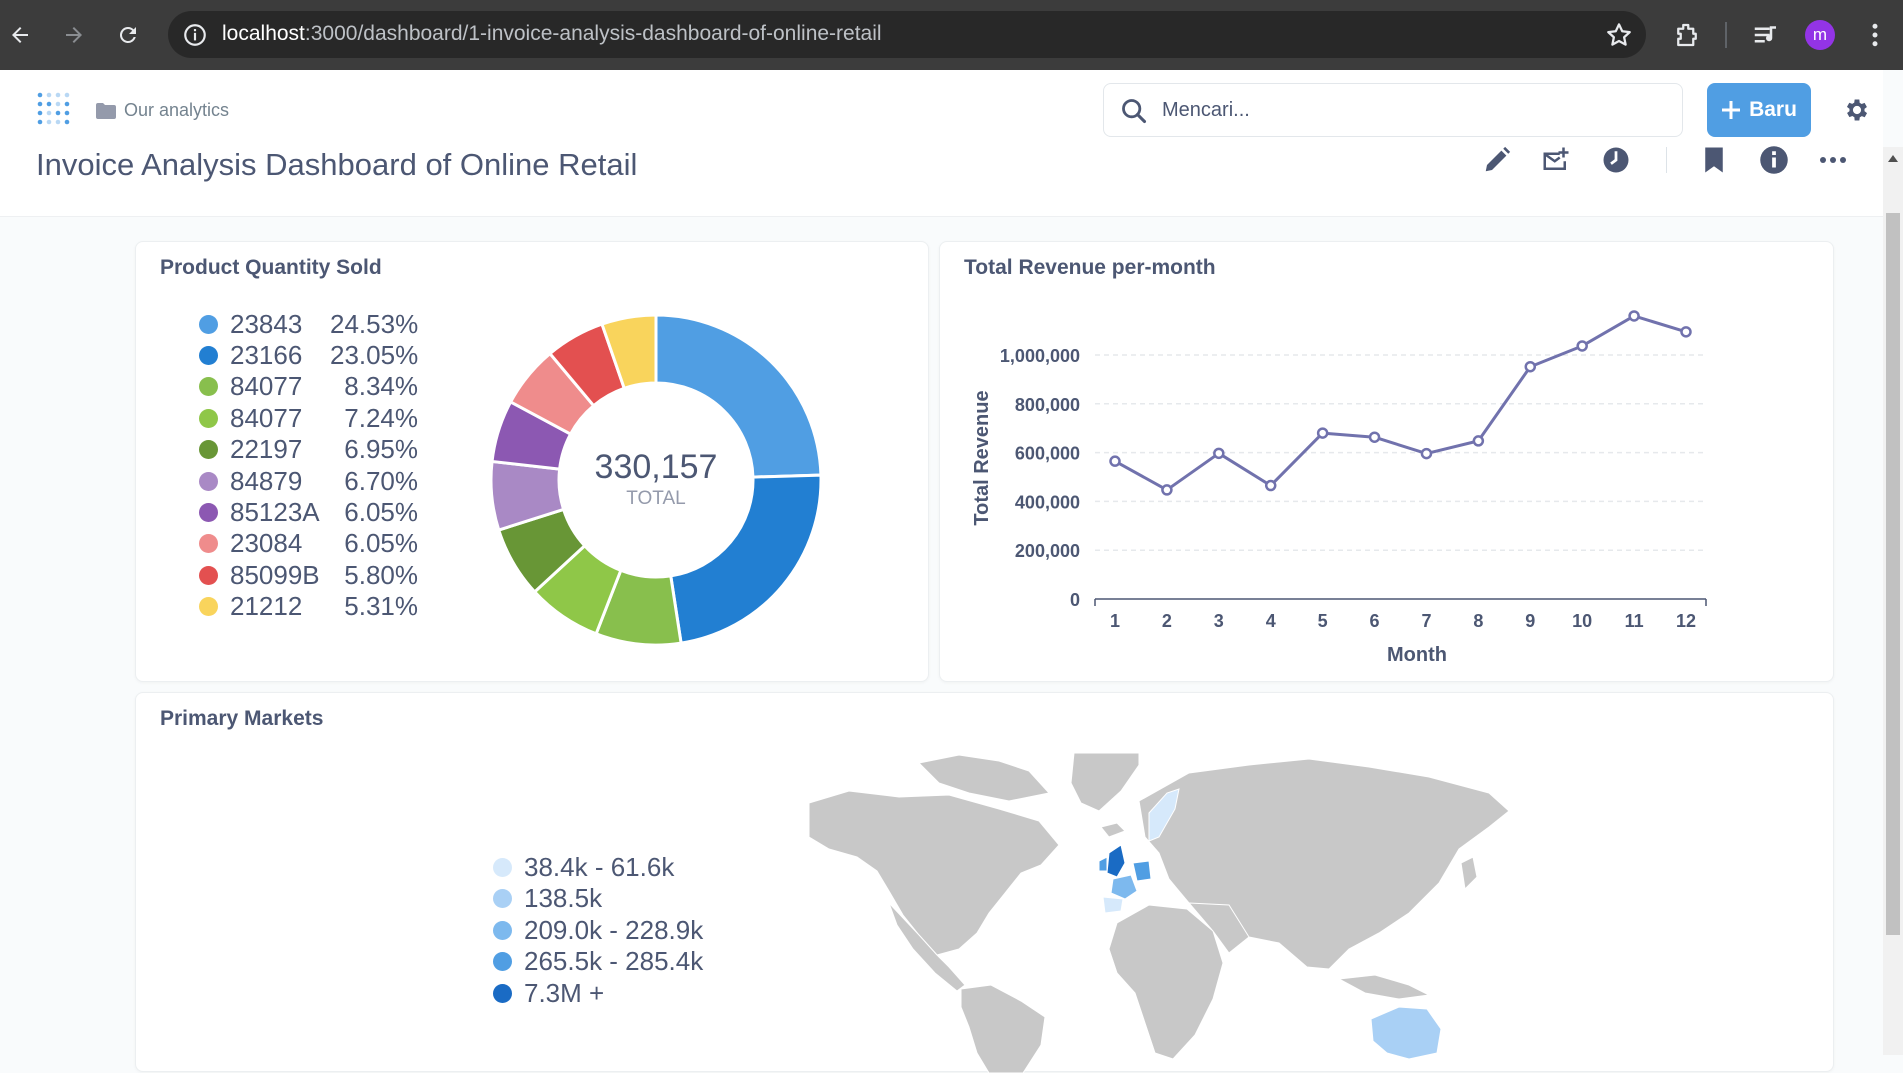 The image size is (1903, 1073). Describe the element at coordinates (599, 866) in the screenshot. I see `map-legend-label: 38.4k - 61.6k` at that location.